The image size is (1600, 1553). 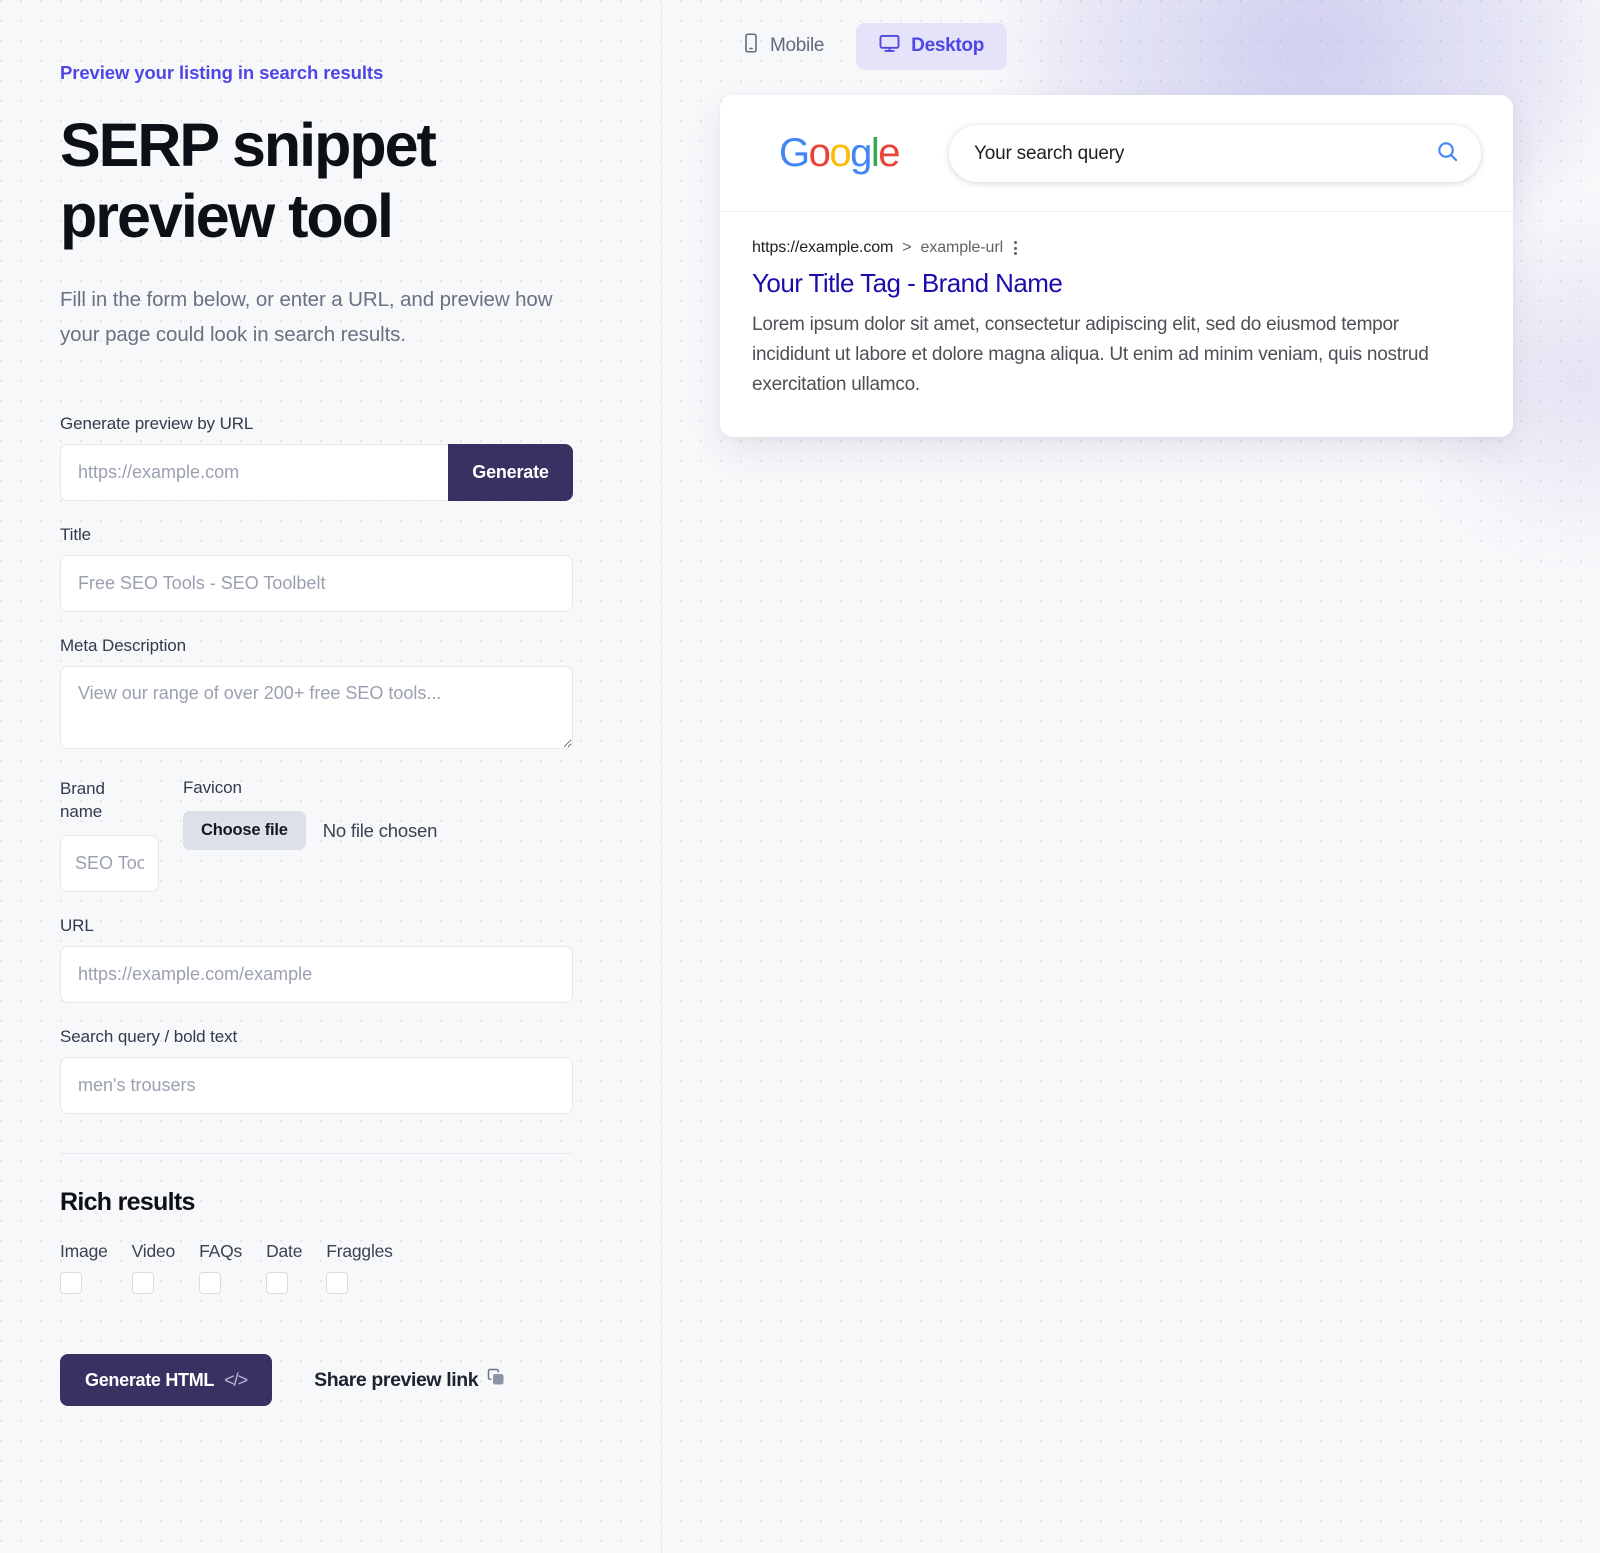 I want to click on url-generate-group: Generate, so click(x=316, y=472).